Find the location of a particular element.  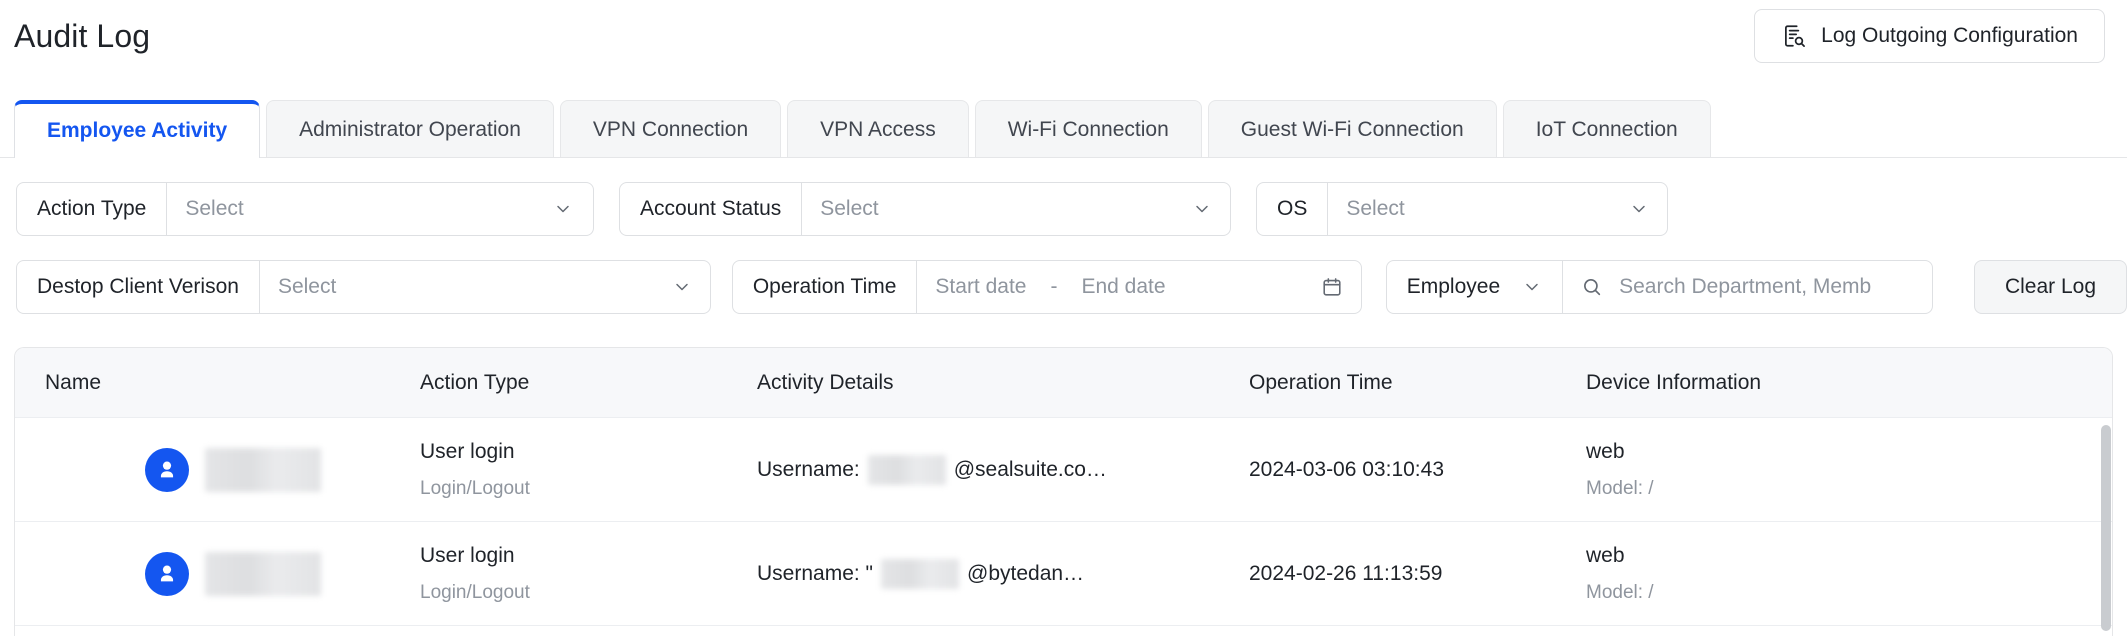

filter-action-type-select: Select is located at coordinates (380, 209).